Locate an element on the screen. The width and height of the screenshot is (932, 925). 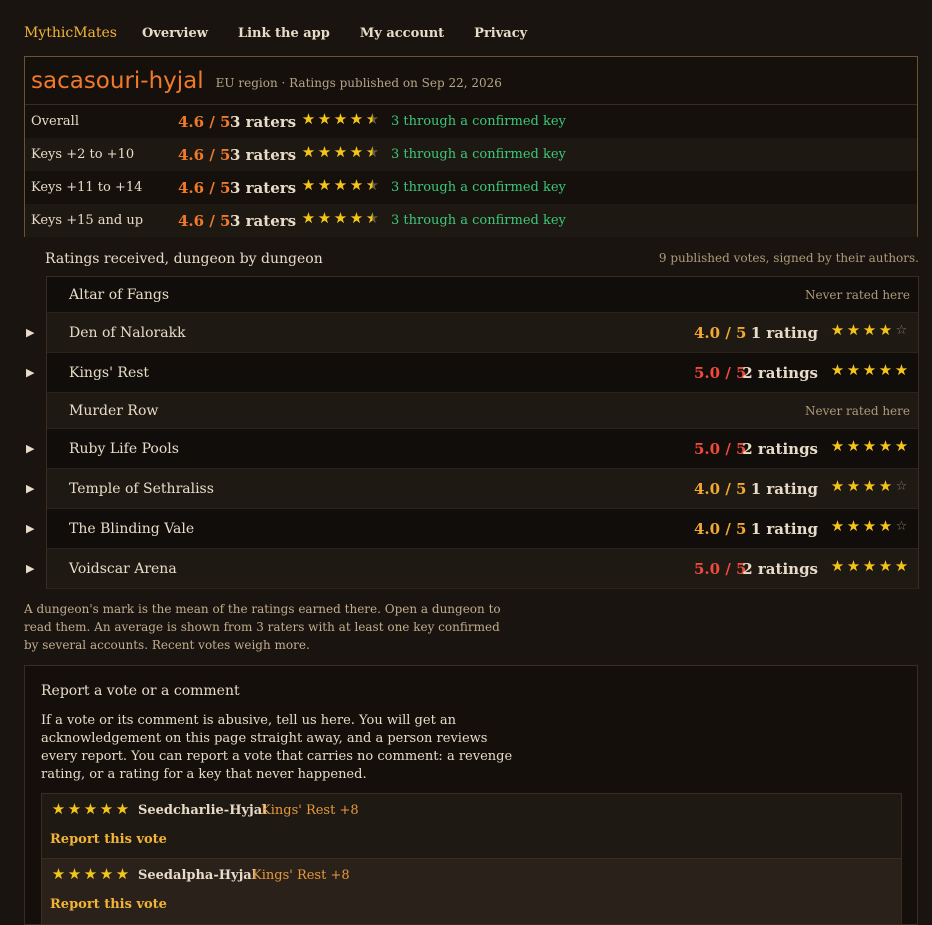
dungeon-row: ▶ Ruby Life Pools 5.0 / 52 ratings ★ ★ ★ ★ ★ is located at coordinates (472, 449).